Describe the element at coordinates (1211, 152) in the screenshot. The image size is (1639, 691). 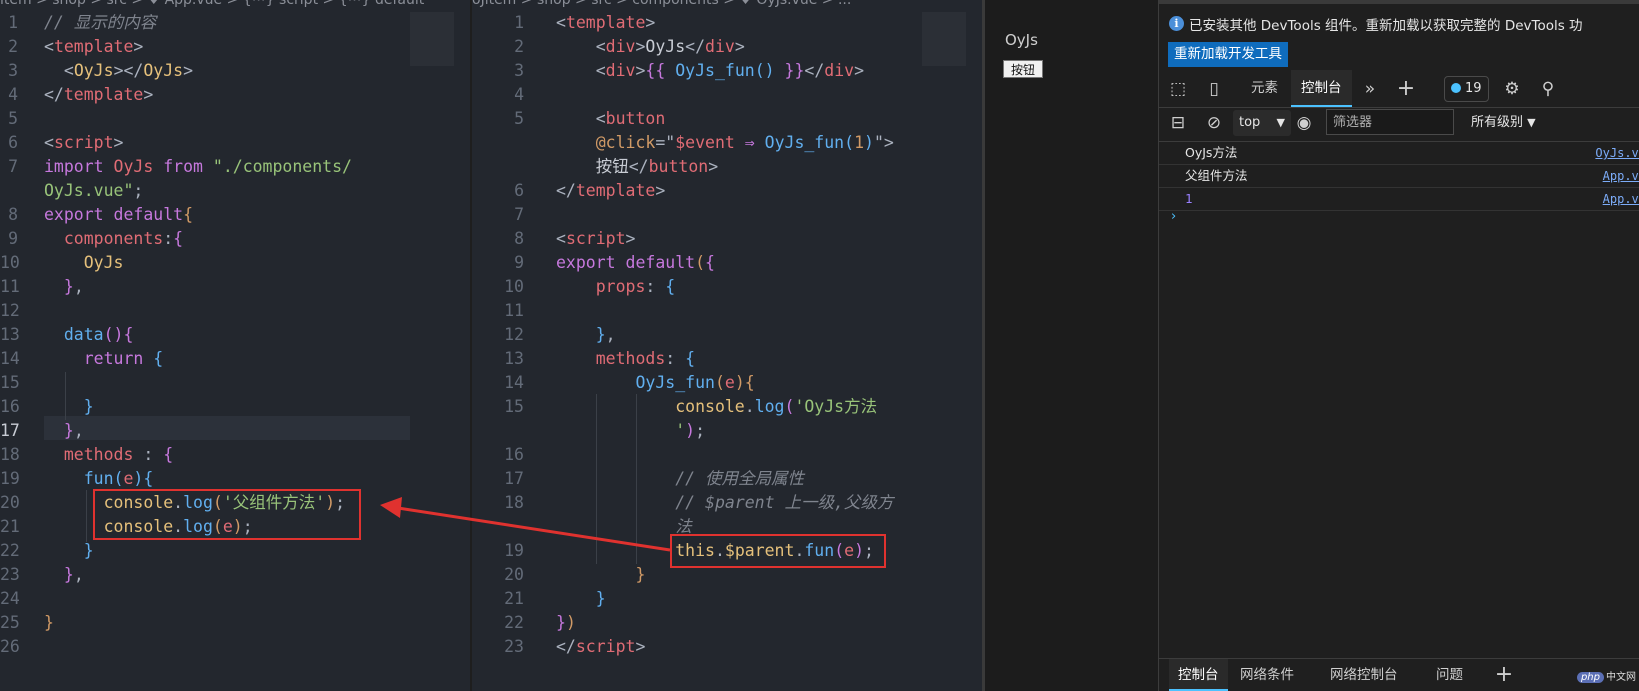
I see `console-message-text: OyJs方法` at that location.